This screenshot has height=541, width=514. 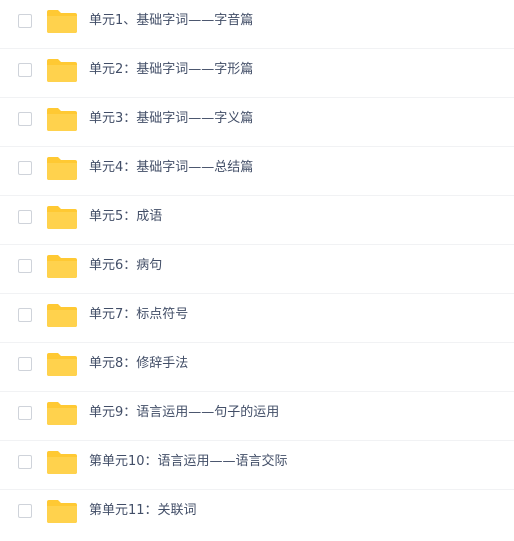 What do you see at coordinates (184, 413) in the screenshot?
I see `folder-name: 单元9：语言运用——句子的运用` at bounding box center [184, 413].